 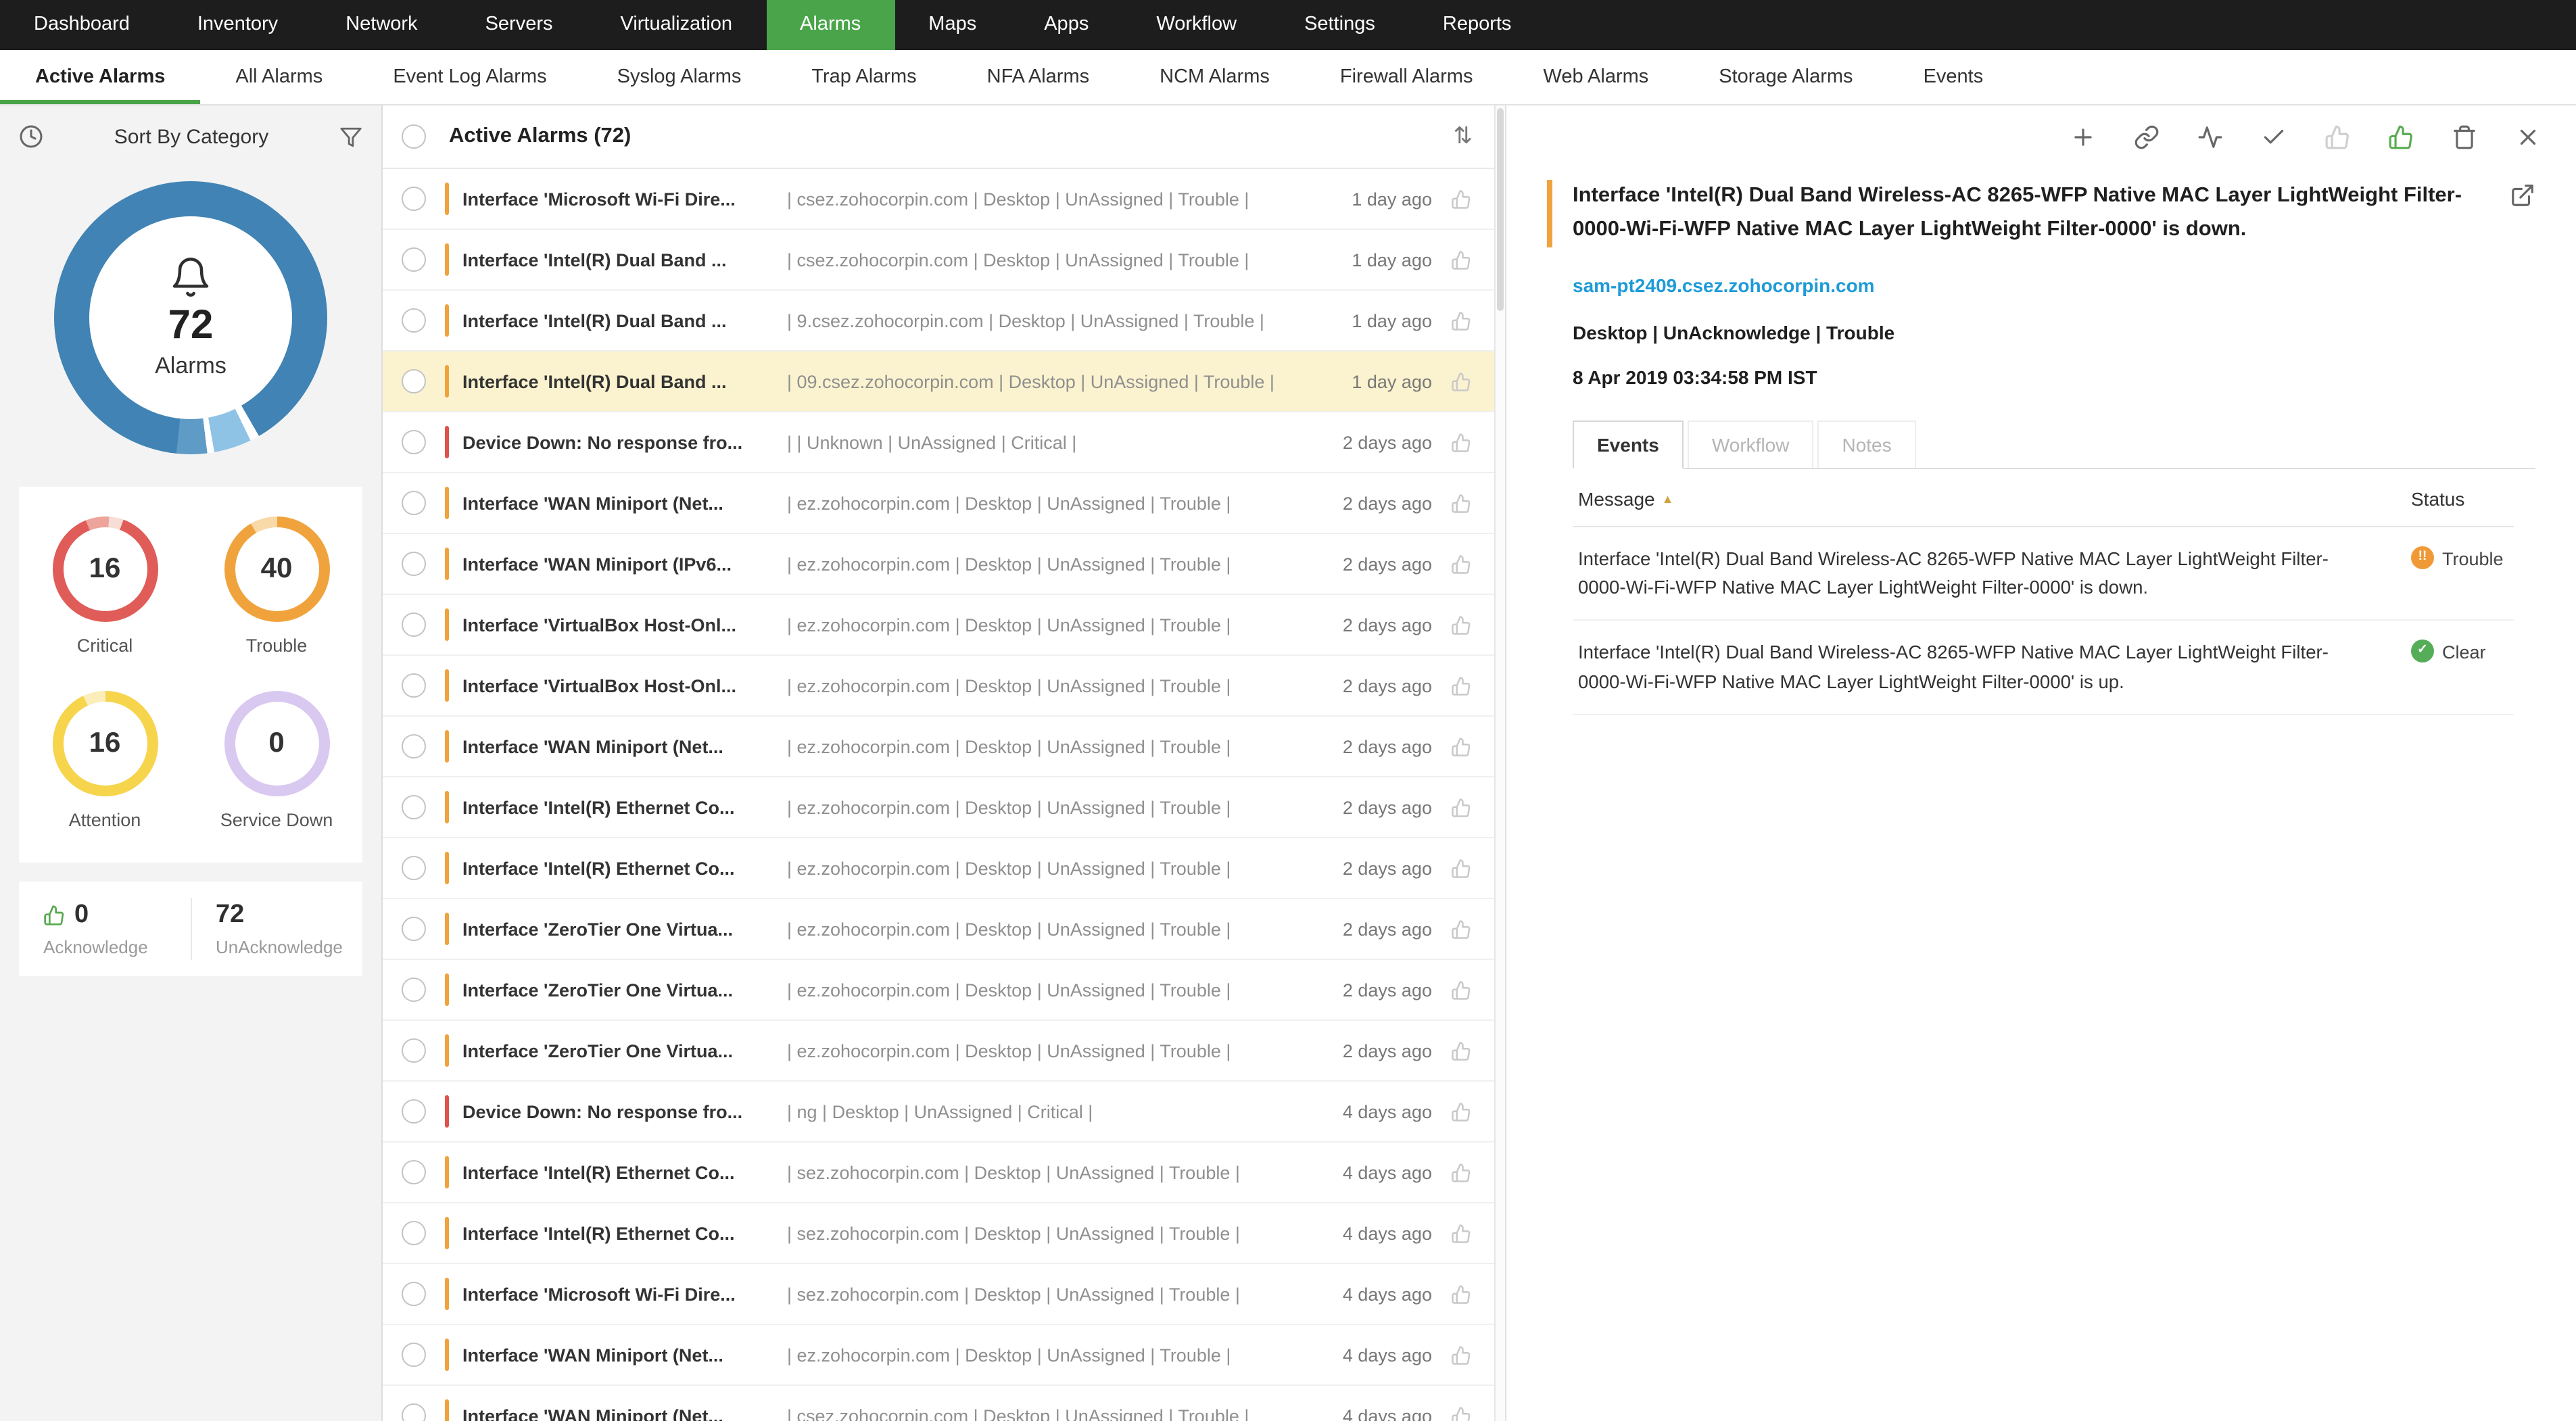 What do you see at coordinates (469, 77) in the screenshot?
I see `alarm-subtab: Event Log Alarms` at bounding box center [469, 77].